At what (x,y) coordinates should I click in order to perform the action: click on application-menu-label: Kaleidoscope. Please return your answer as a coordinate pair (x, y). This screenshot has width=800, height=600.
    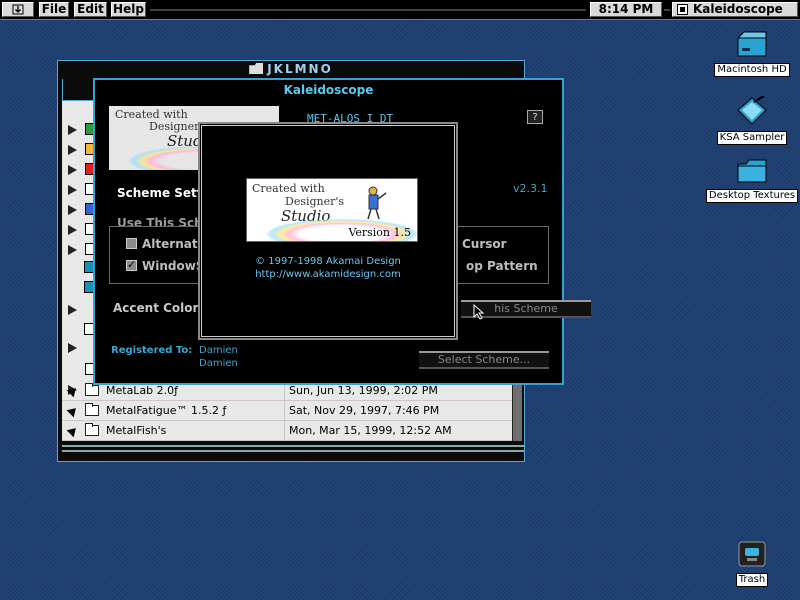
    Looking at the image, I should click on (738, 9).